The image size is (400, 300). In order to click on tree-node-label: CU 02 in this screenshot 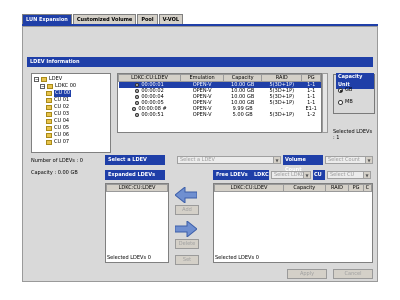, I will do `click(62, 107)`.